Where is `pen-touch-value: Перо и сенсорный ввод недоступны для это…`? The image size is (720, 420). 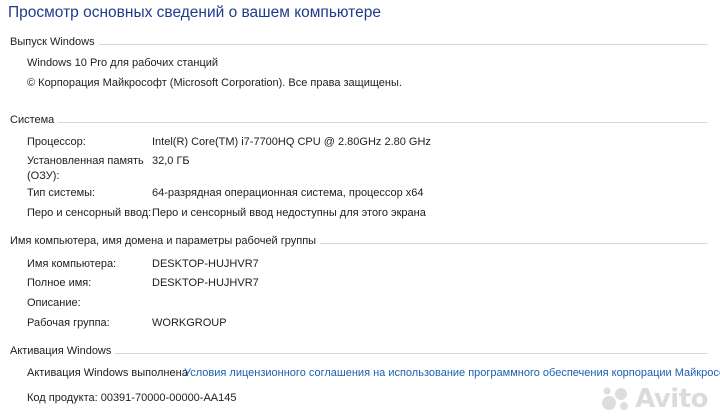
pen-touch-value: Перо и сенсорный ввод недоступны для это… is located at coordinates (289, 213).